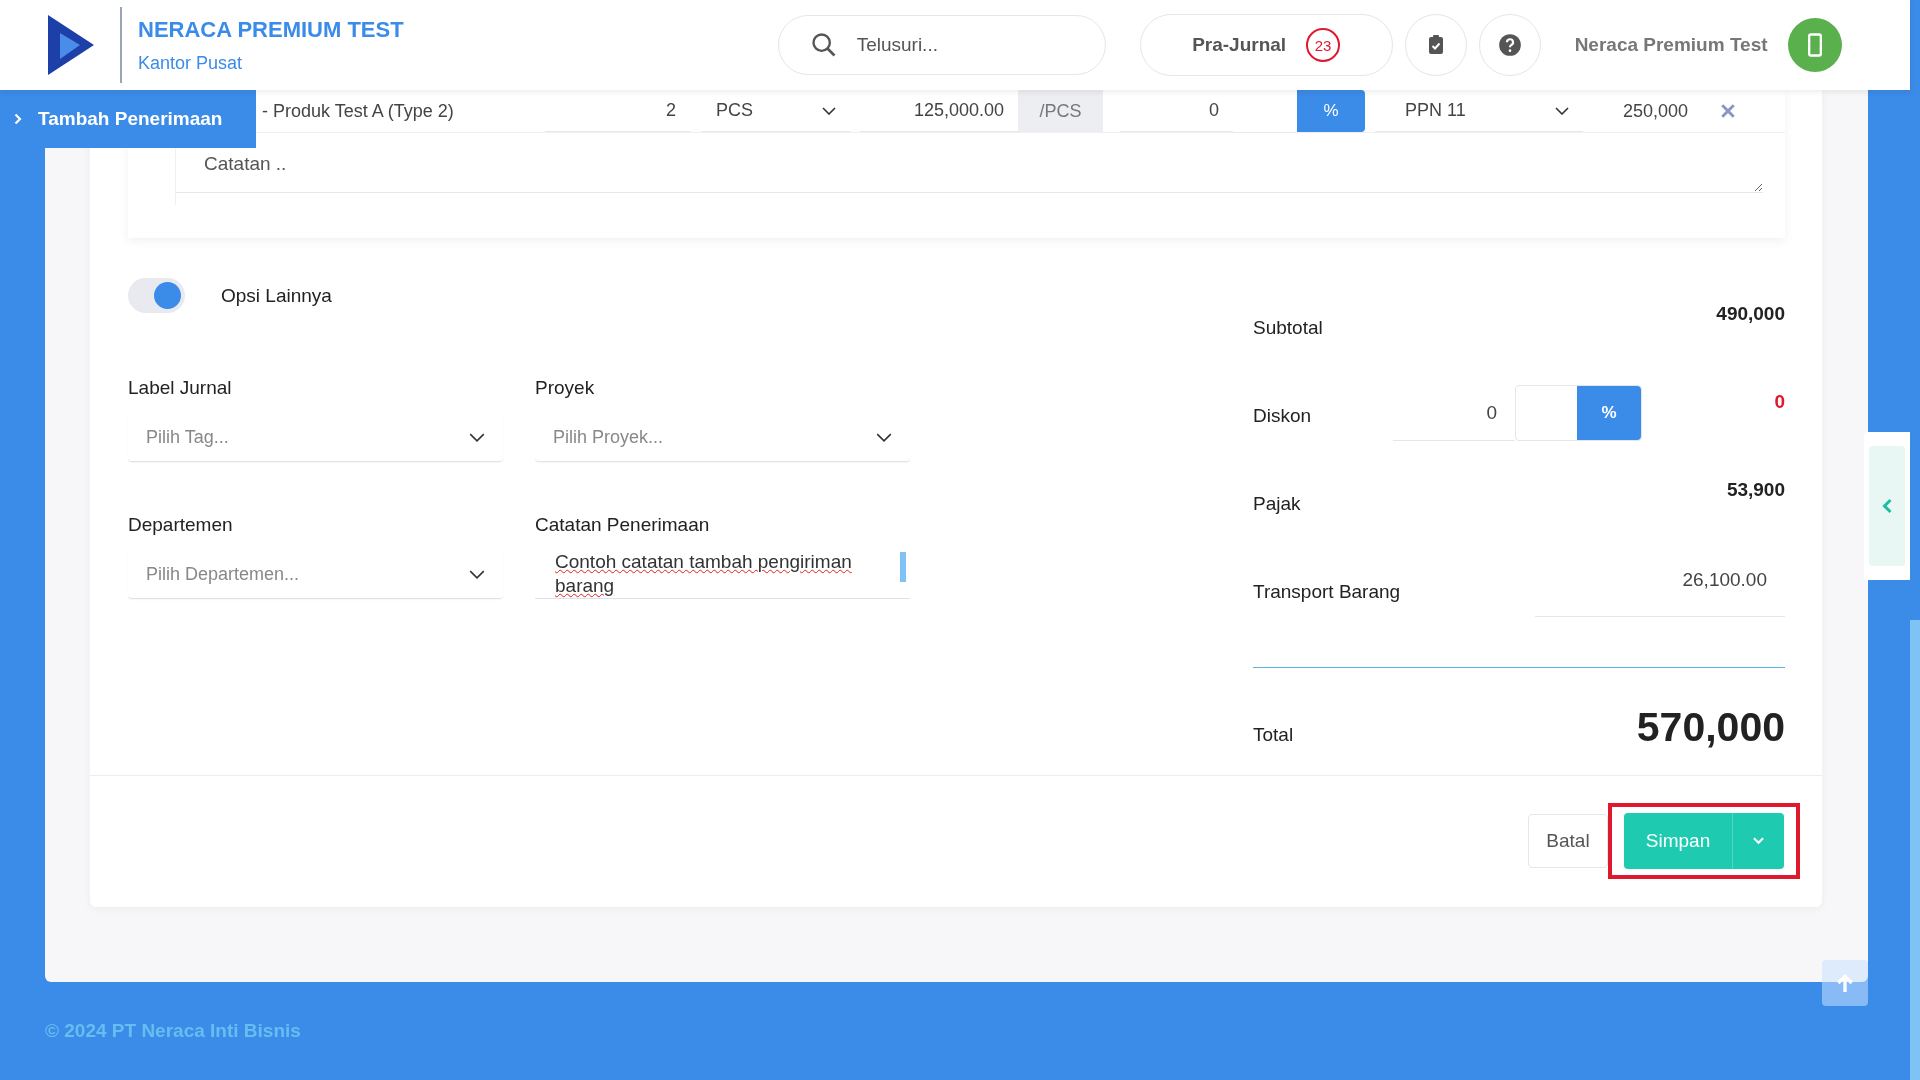 This screenshot has height=1080, width=1920. I want to click on logo-icon, so click(71, 45).